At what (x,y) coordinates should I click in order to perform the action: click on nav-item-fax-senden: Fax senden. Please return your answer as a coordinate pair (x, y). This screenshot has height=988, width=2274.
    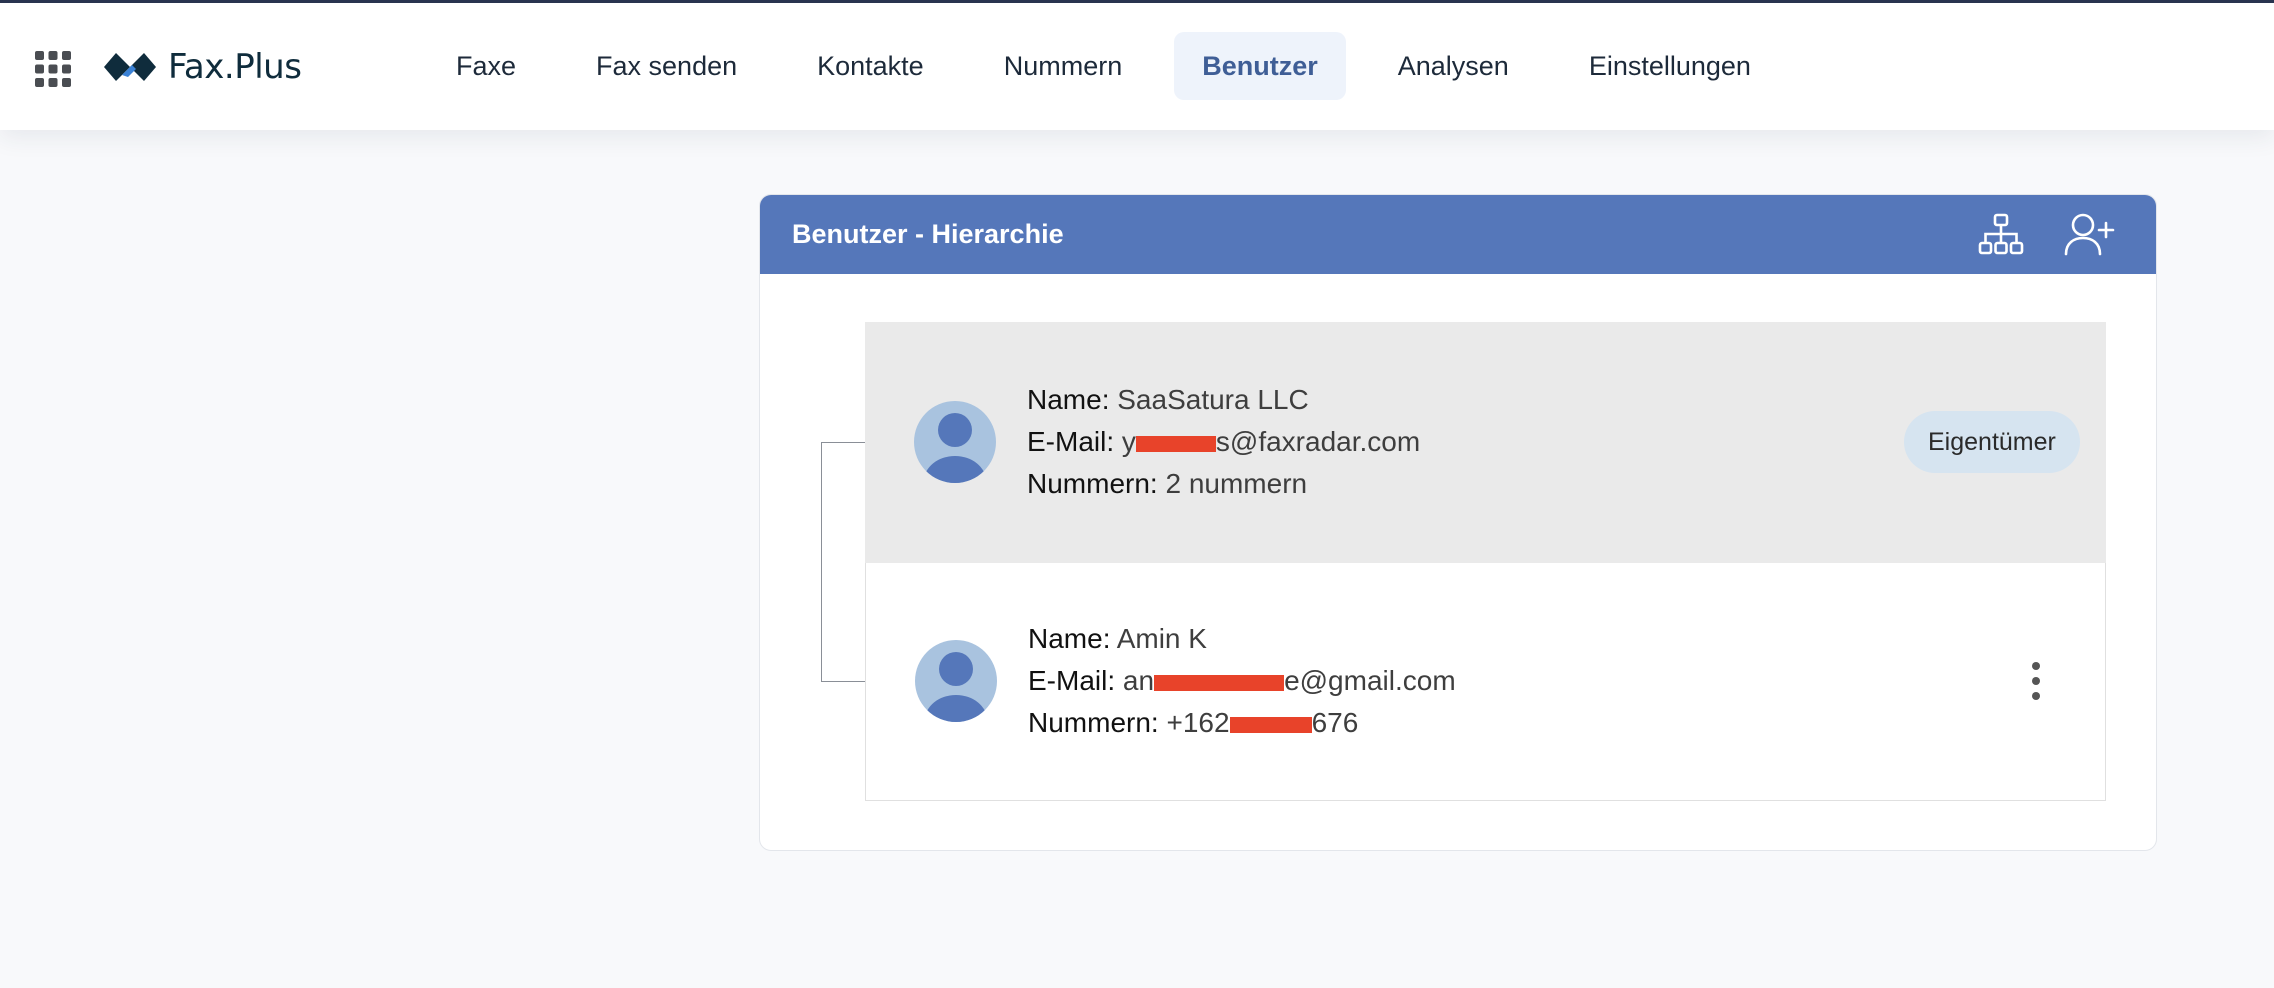
    Looking at the image, I should click on (666, 66).